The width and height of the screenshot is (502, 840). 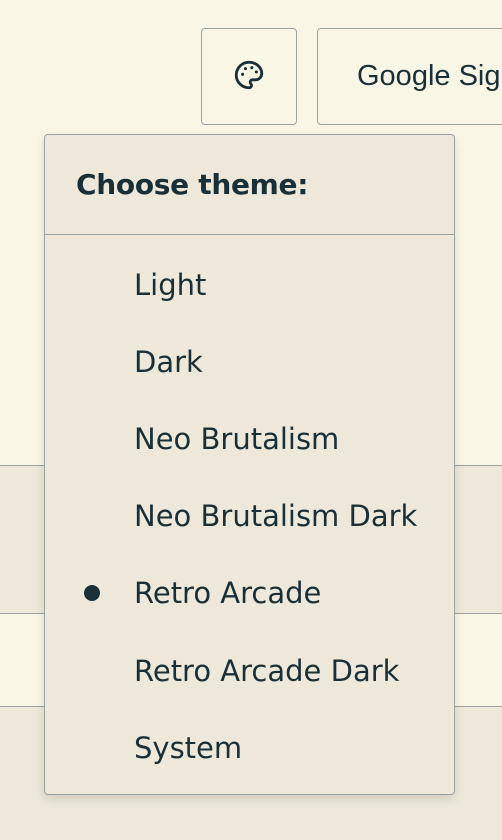 I want to click on theme-option-system: System, so click(x=249, y=747).